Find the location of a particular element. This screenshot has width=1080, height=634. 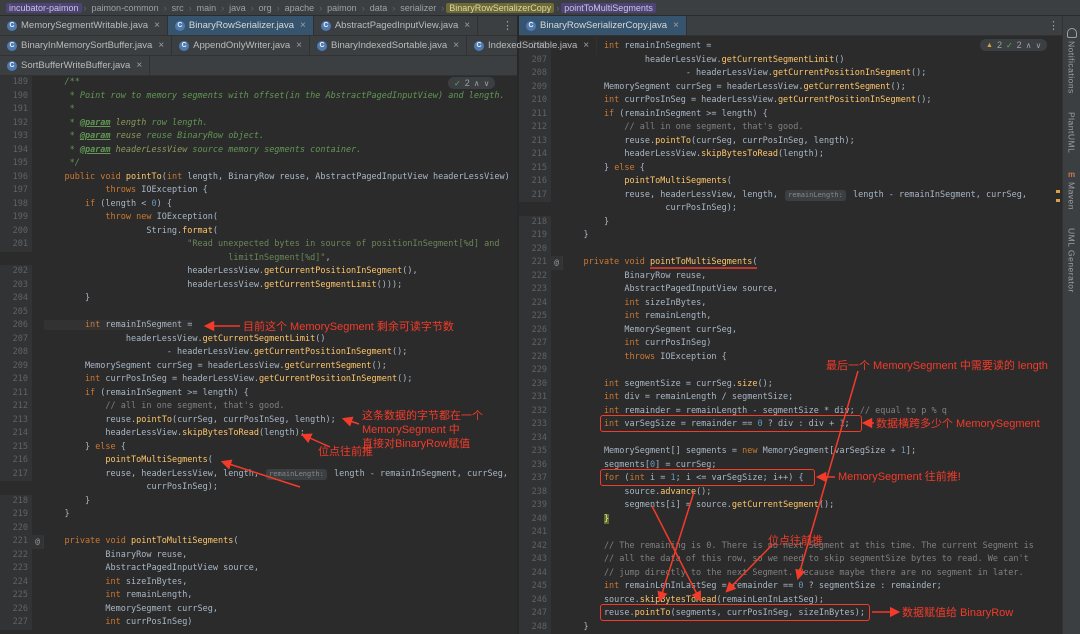

line-number: 198 is located at coordinates (16, 204).